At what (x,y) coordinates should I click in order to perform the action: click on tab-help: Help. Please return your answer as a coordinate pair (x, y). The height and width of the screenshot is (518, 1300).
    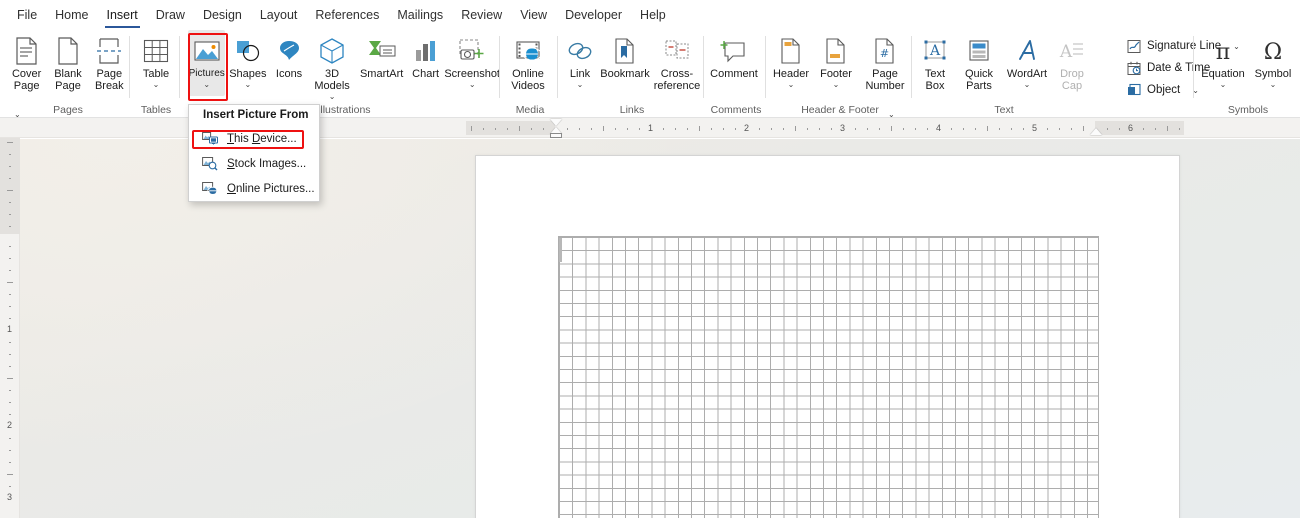
    Looking at the image, I should click on (653, 15).